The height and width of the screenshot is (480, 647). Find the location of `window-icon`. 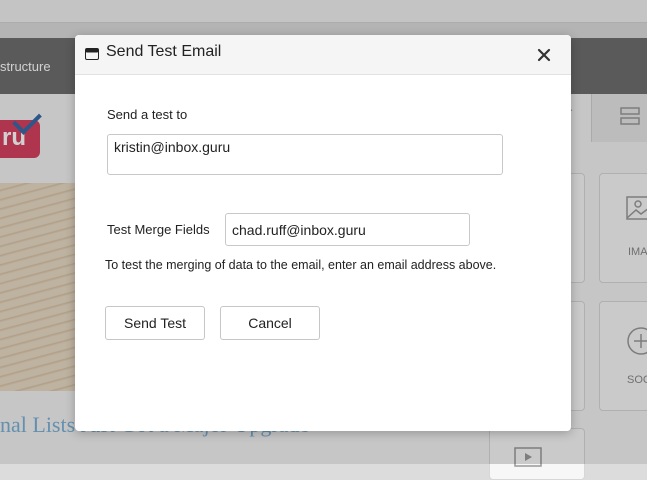

window-icon is located at coordinates (92, 54).